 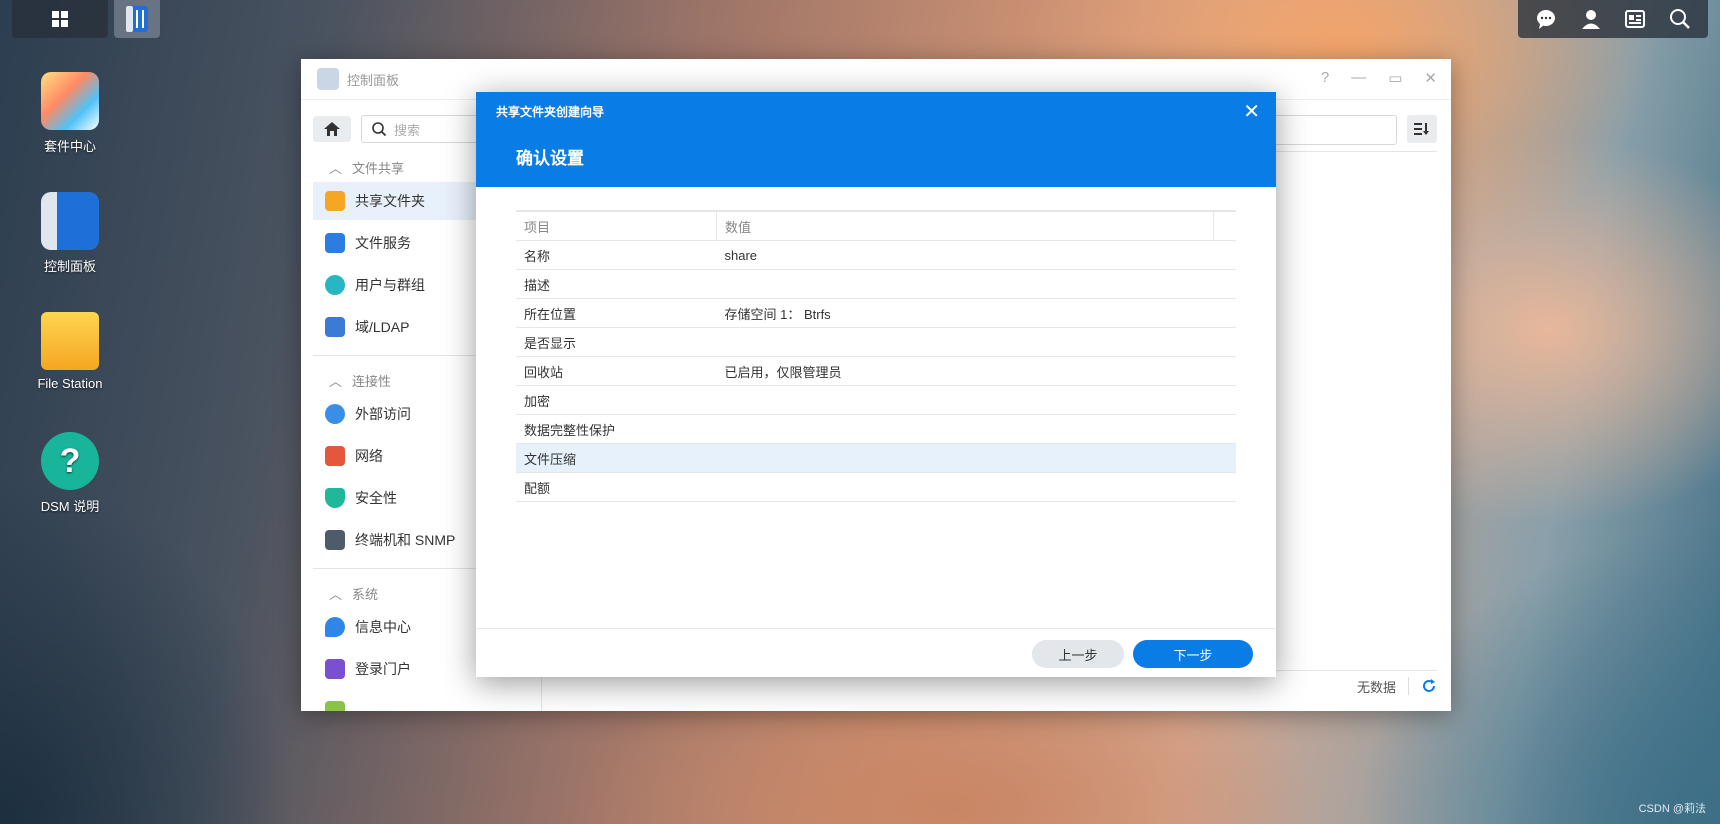 I want to click on window-title: 控制面板, so click(x=373, y=80).